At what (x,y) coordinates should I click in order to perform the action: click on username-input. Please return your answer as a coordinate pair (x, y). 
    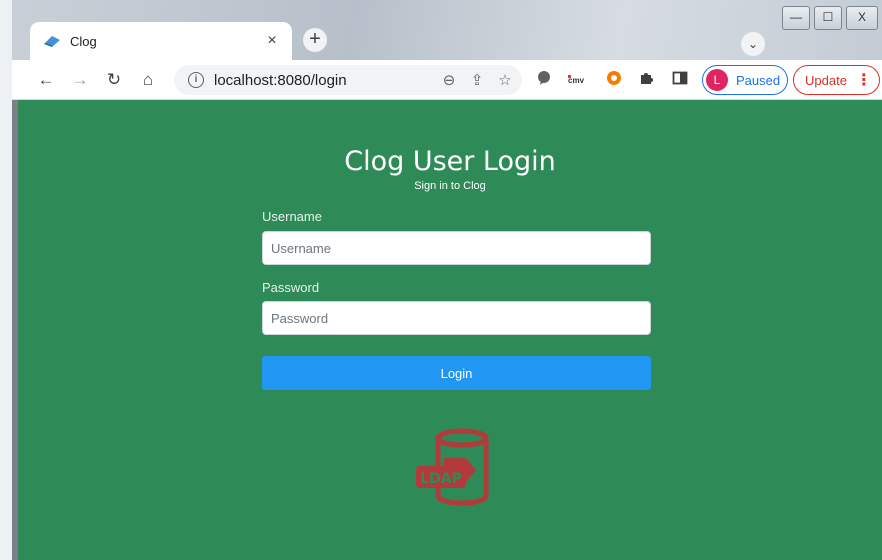
    Looking at the image, I should click on (456, 248).